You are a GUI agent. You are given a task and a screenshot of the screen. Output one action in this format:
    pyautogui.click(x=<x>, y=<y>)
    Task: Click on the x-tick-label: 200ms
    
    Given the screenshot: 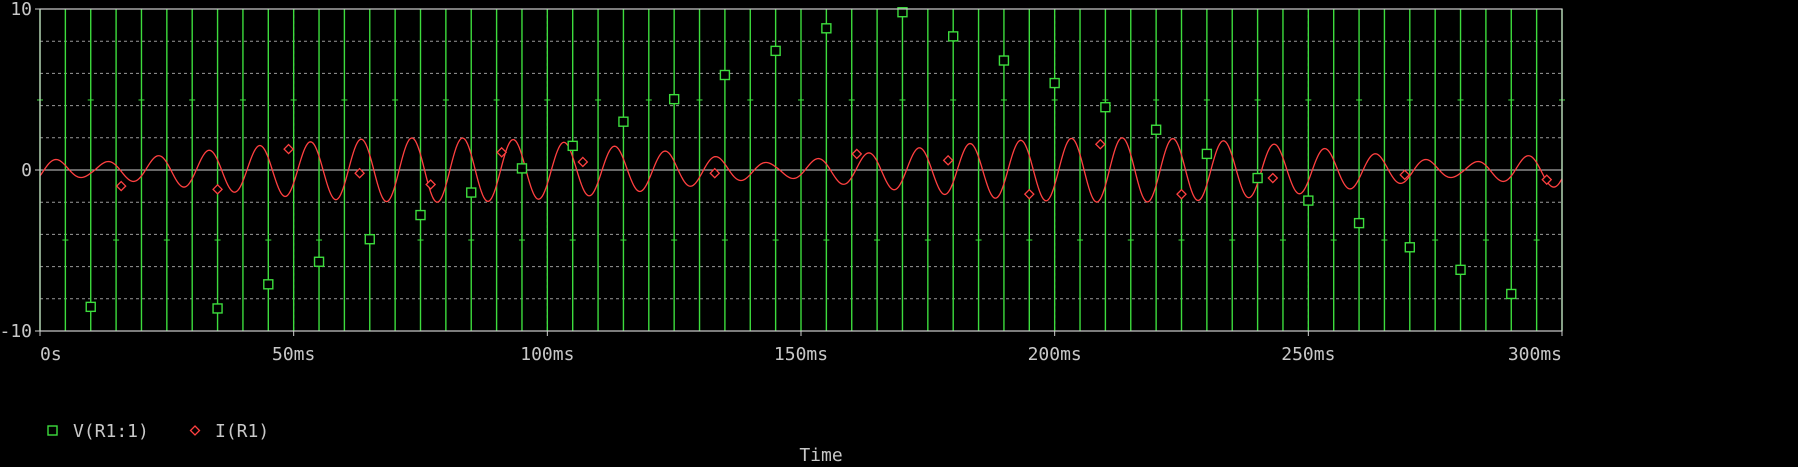 What is the action you would take?
    pyautogui.click(x=1055, y=354)
    